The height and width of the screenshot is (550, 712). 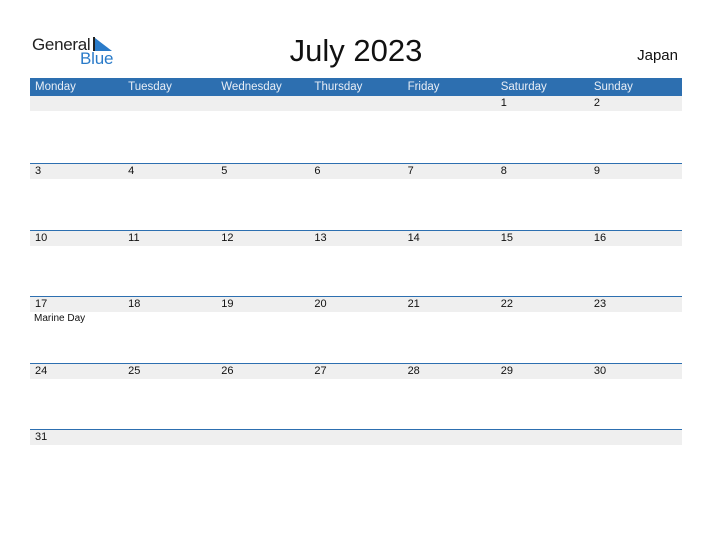 I want to click on day-number: 1, so click(x=542, y=103).